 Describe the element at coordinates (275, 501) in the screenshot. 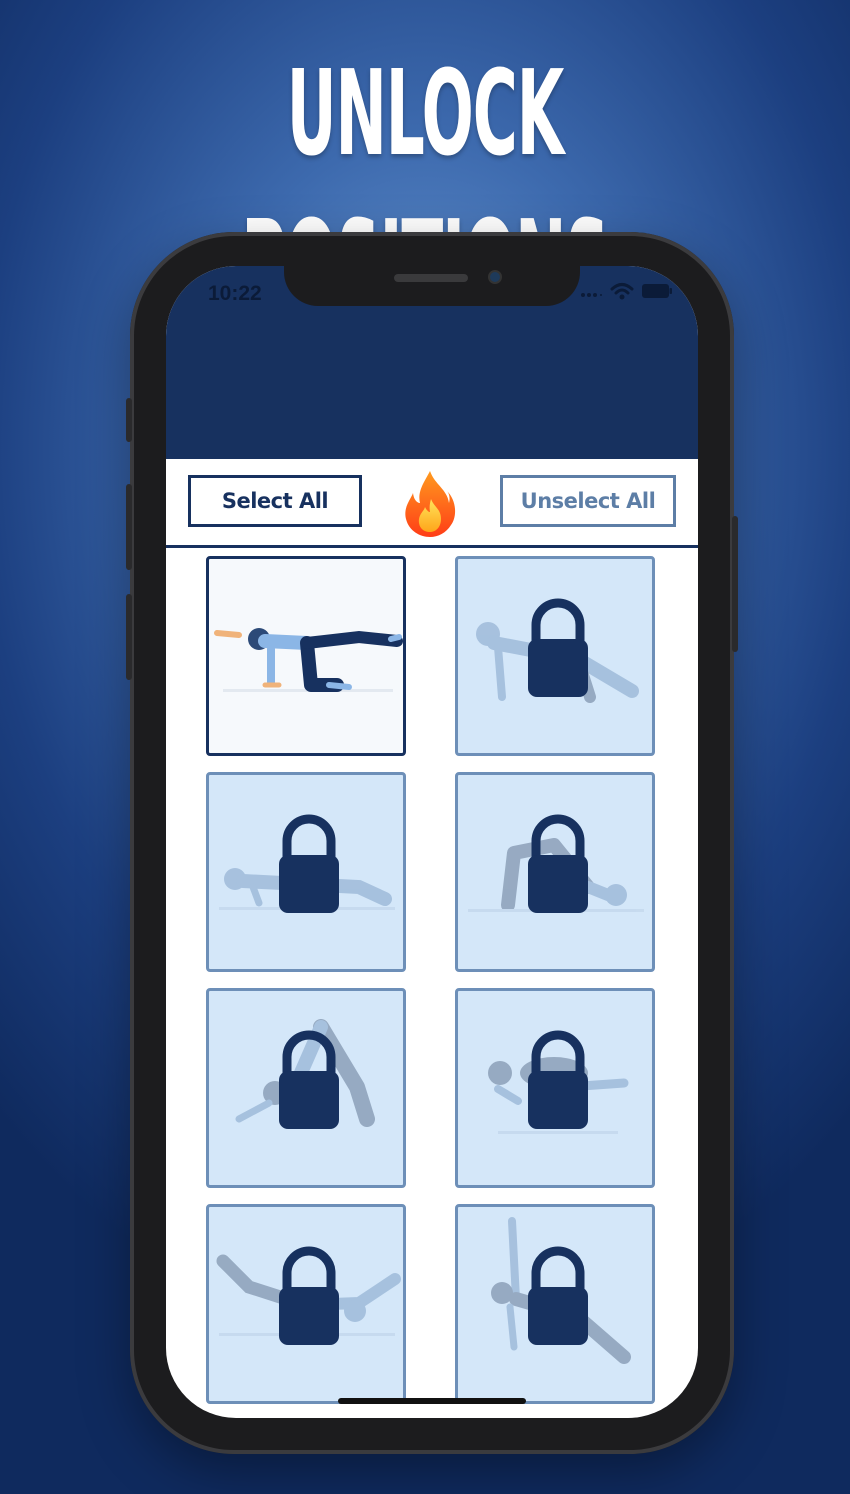

I see `select-all-button: Select All` at that location.